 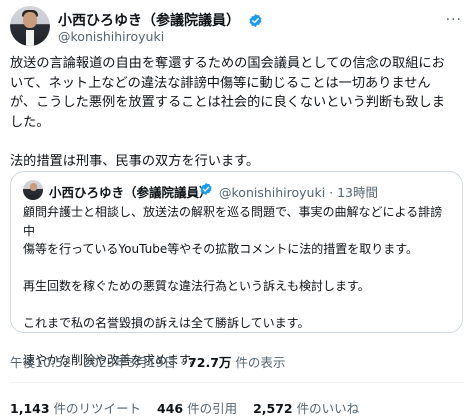 I want to click on views-label: 件の表示, so click(x=258, y=362).